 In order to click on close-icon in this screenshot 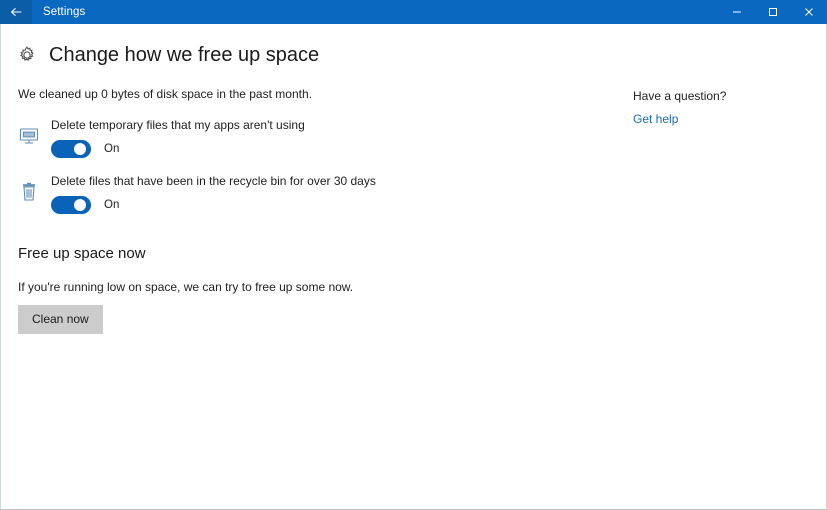, I will do `click(809, 12)`.